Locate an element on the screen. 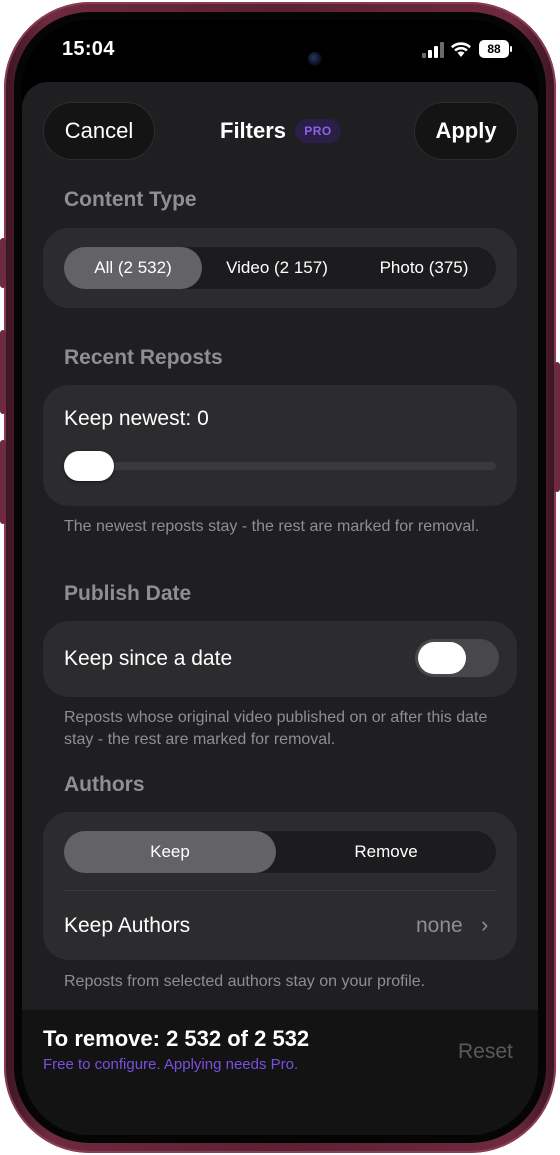 This screenshot has height=1155, width=560. content-type-segmented: All (2 532) Video (2 157) Photo (375) is located at coordinates (280, 268).